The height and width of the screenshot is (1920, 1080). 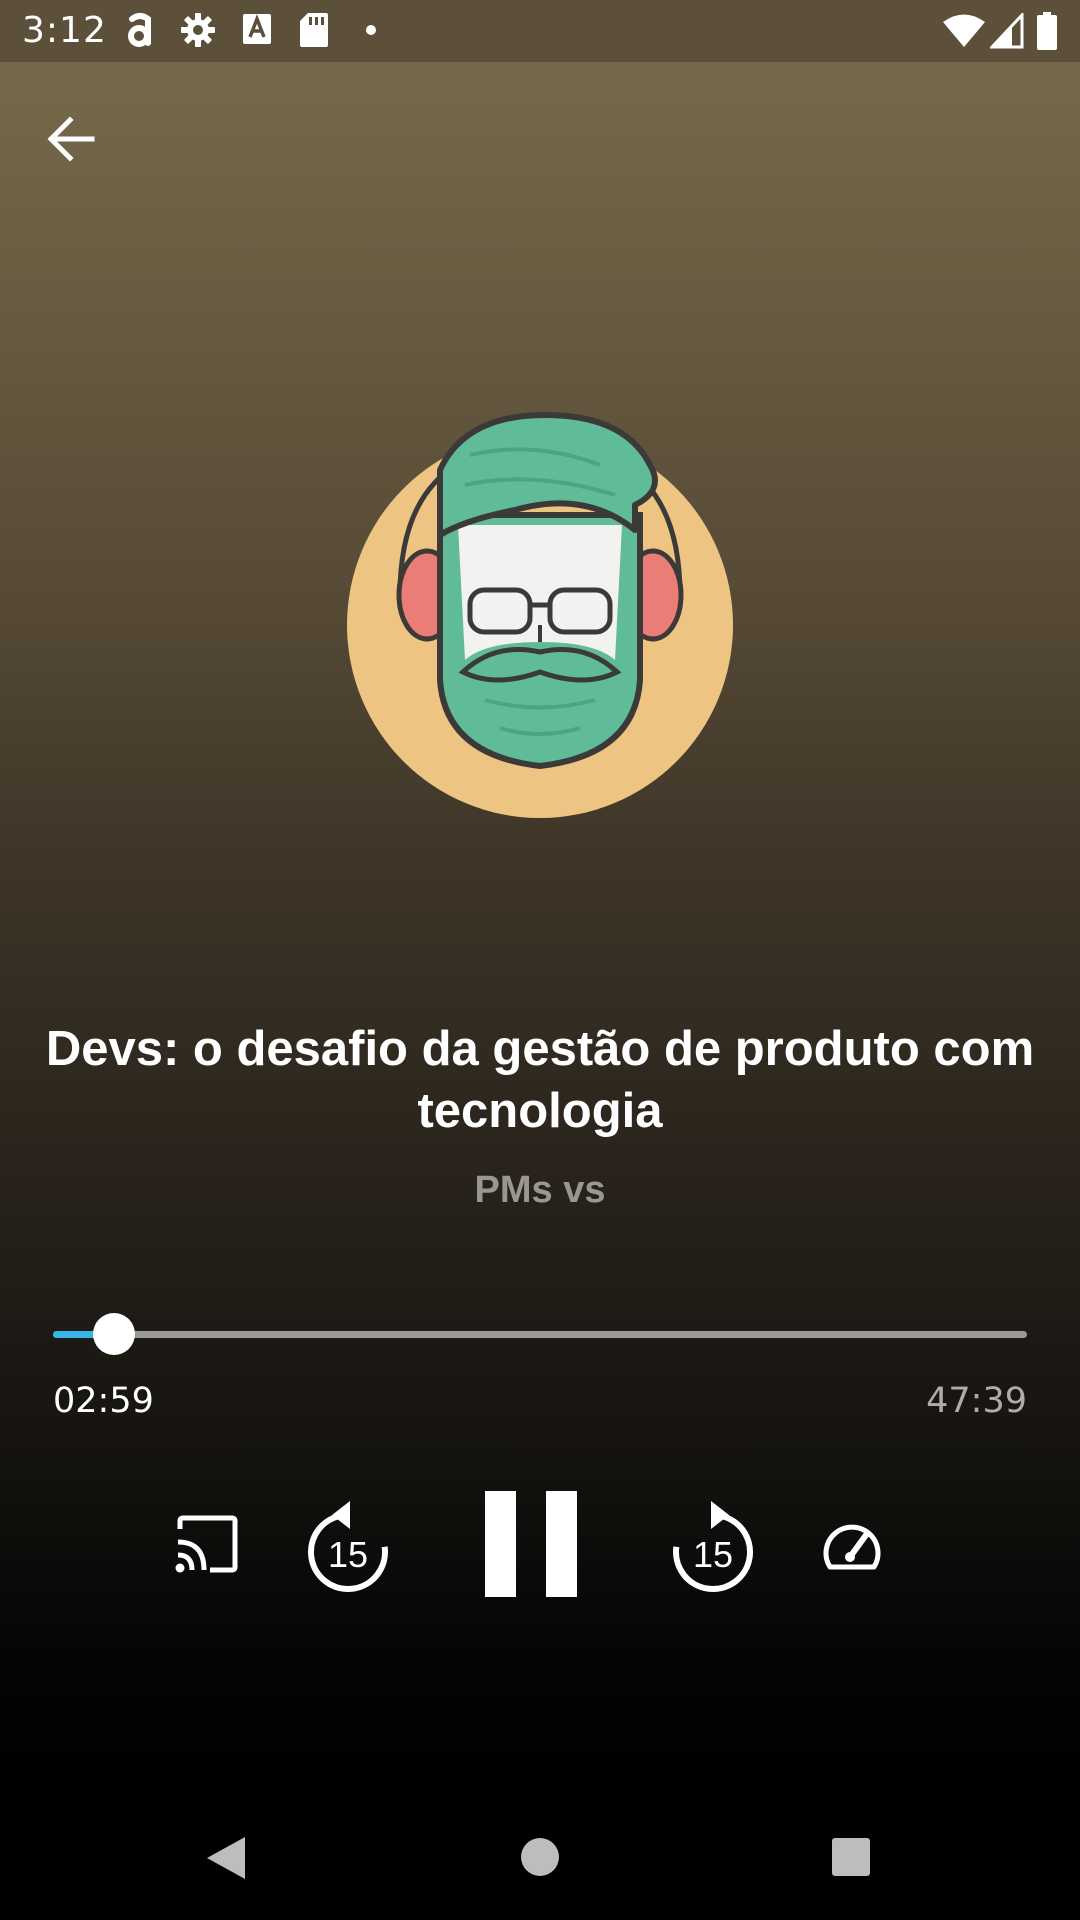 What do you see at coordinates (198, 30) in the screenshot?
I see `settings-gear-icon` at bounding box center [198, 30].